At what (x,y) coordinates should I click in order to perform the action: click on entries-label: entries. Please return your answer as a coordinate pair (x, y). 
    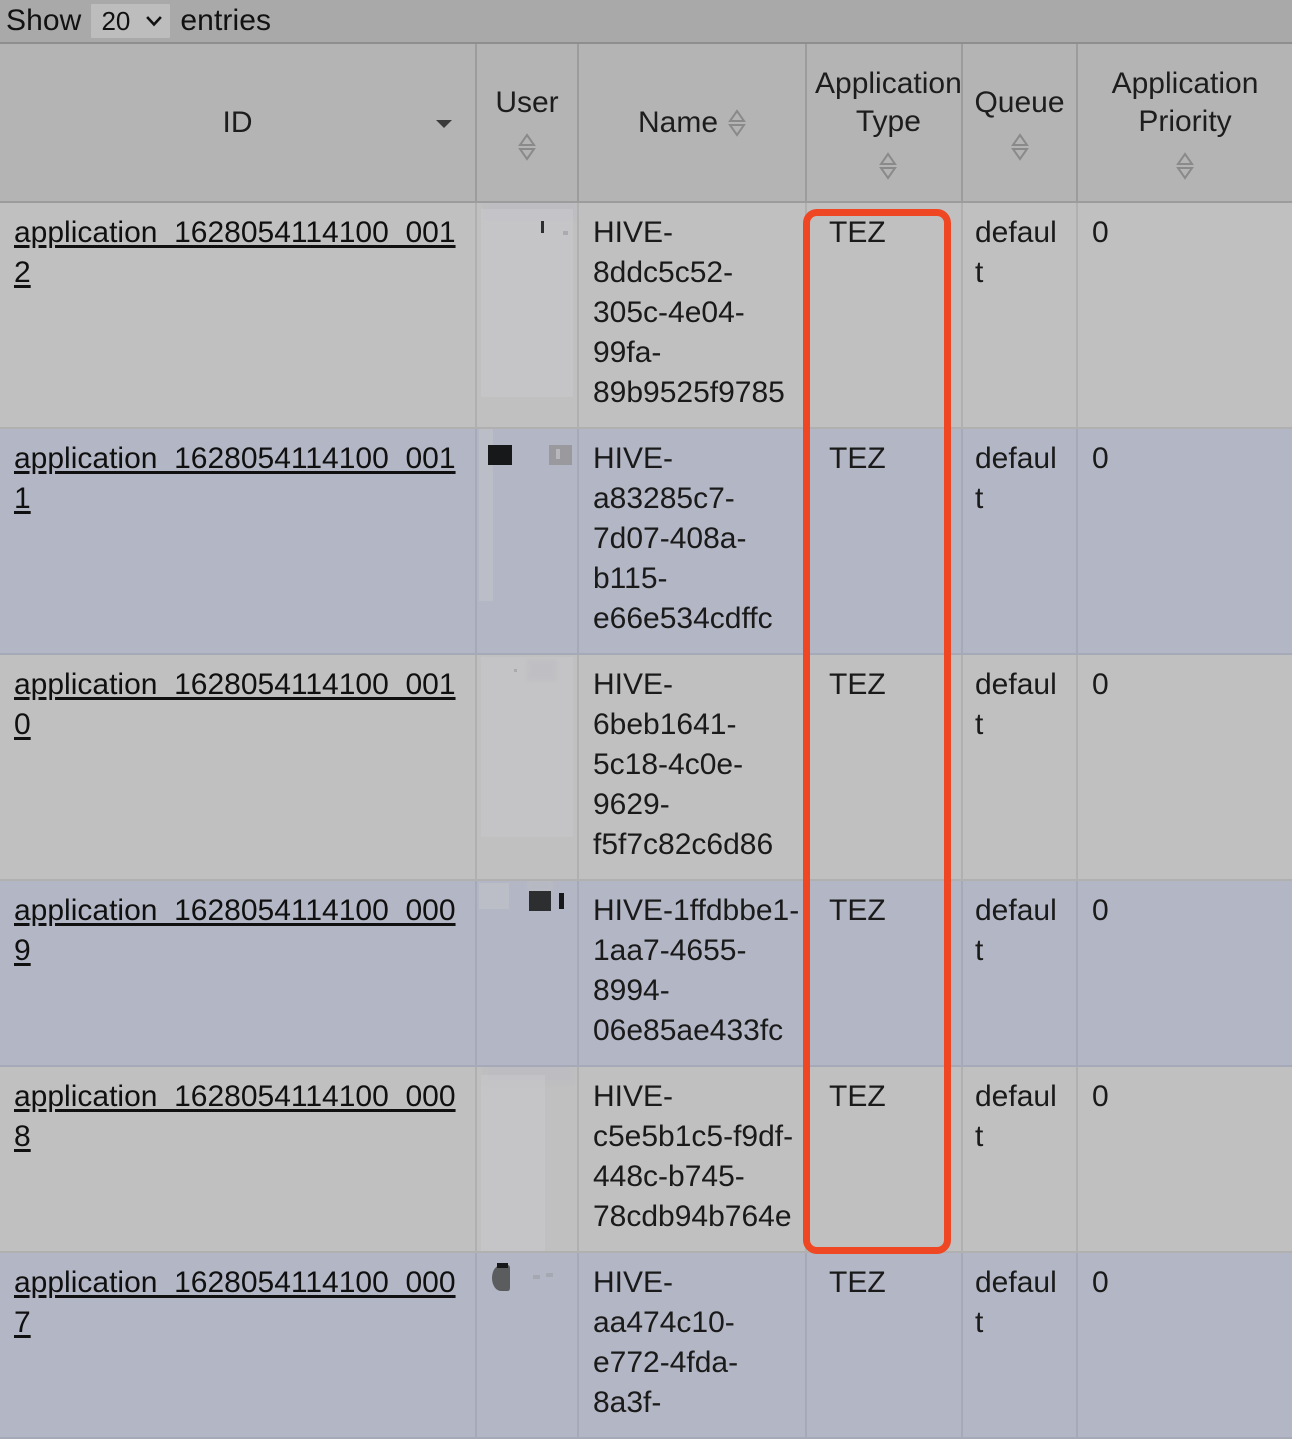
    Looking at the image, I should click on (226, 20).